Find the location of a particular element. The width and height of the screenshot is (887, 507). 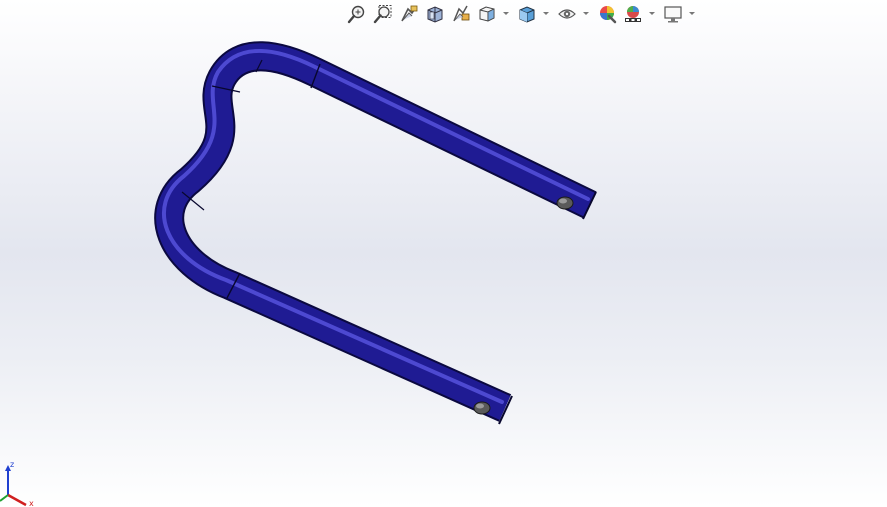

triad-x-label: x is located at coordinates (31, 503).